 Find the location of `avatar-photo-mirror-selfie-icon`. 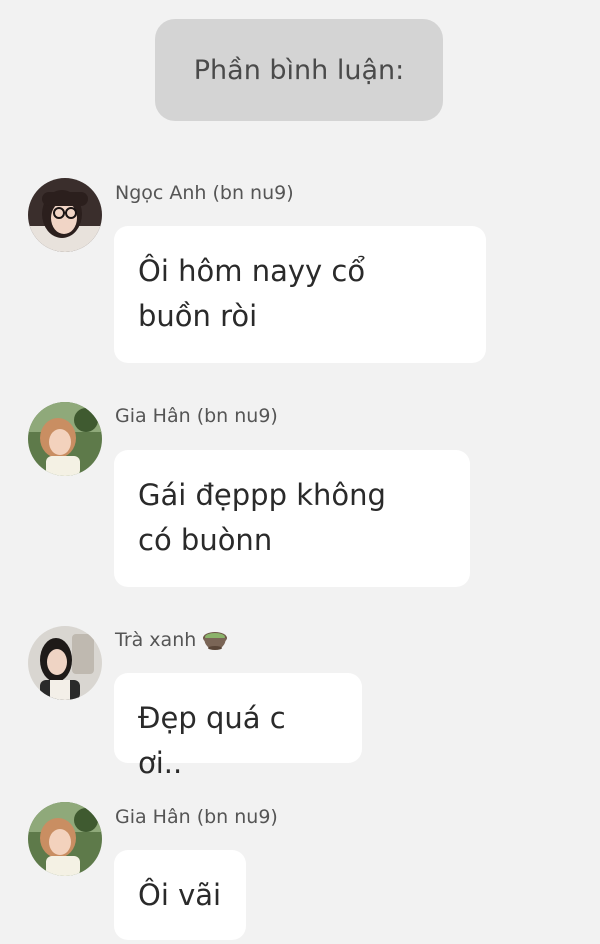

avatar-photo-mirror-selfie-icon is located at coordinates (65, 663).